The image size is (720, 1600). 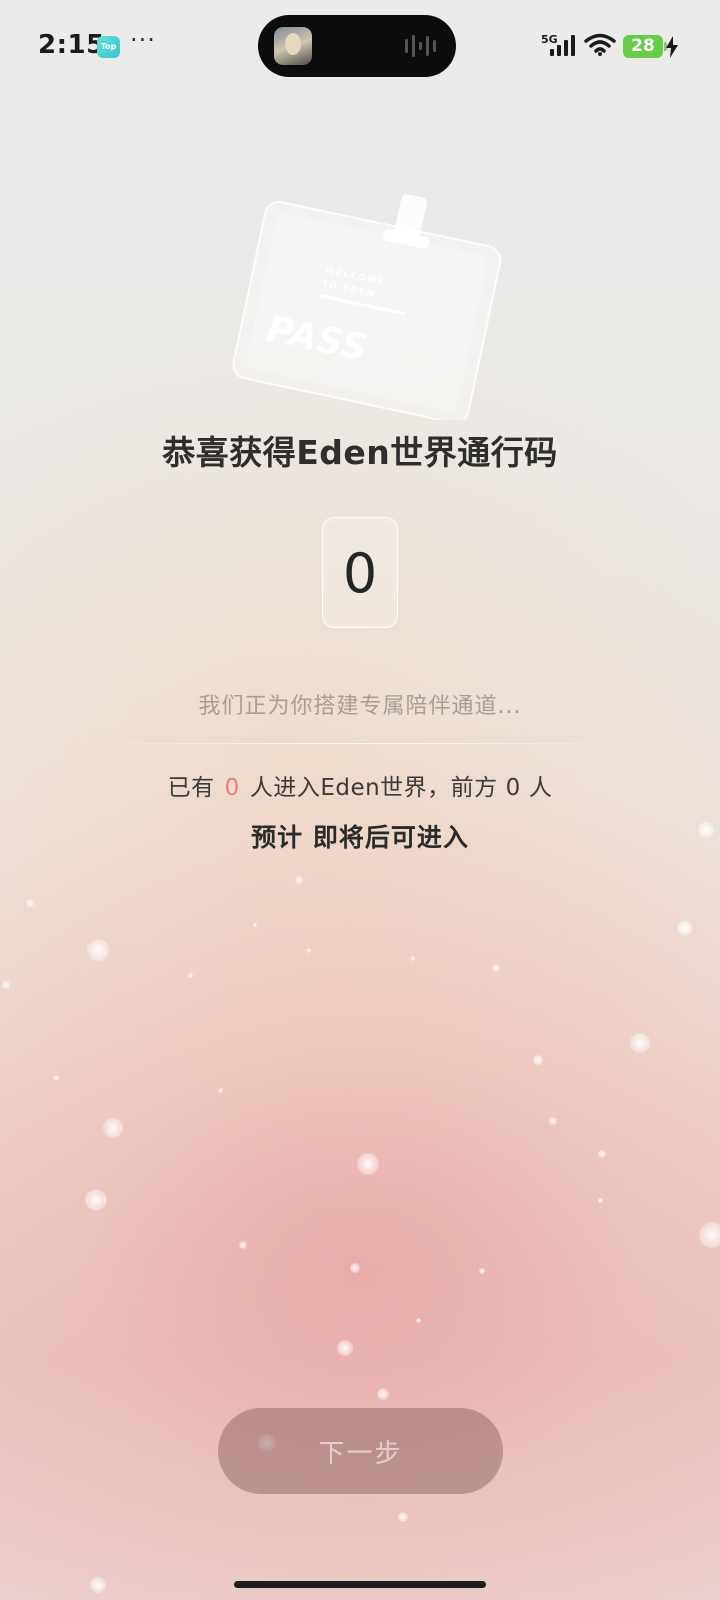 I want to click on battery-level: 28, so click(x=645, y=46).